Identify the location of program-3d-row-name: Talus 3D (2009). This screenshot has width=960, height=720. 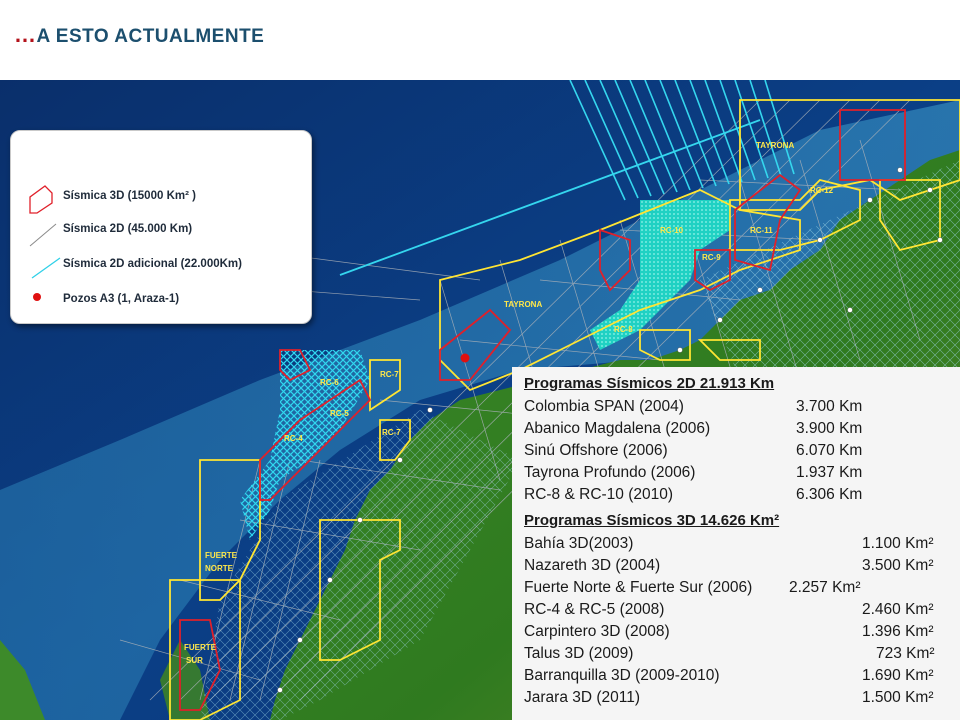
(579, 653).